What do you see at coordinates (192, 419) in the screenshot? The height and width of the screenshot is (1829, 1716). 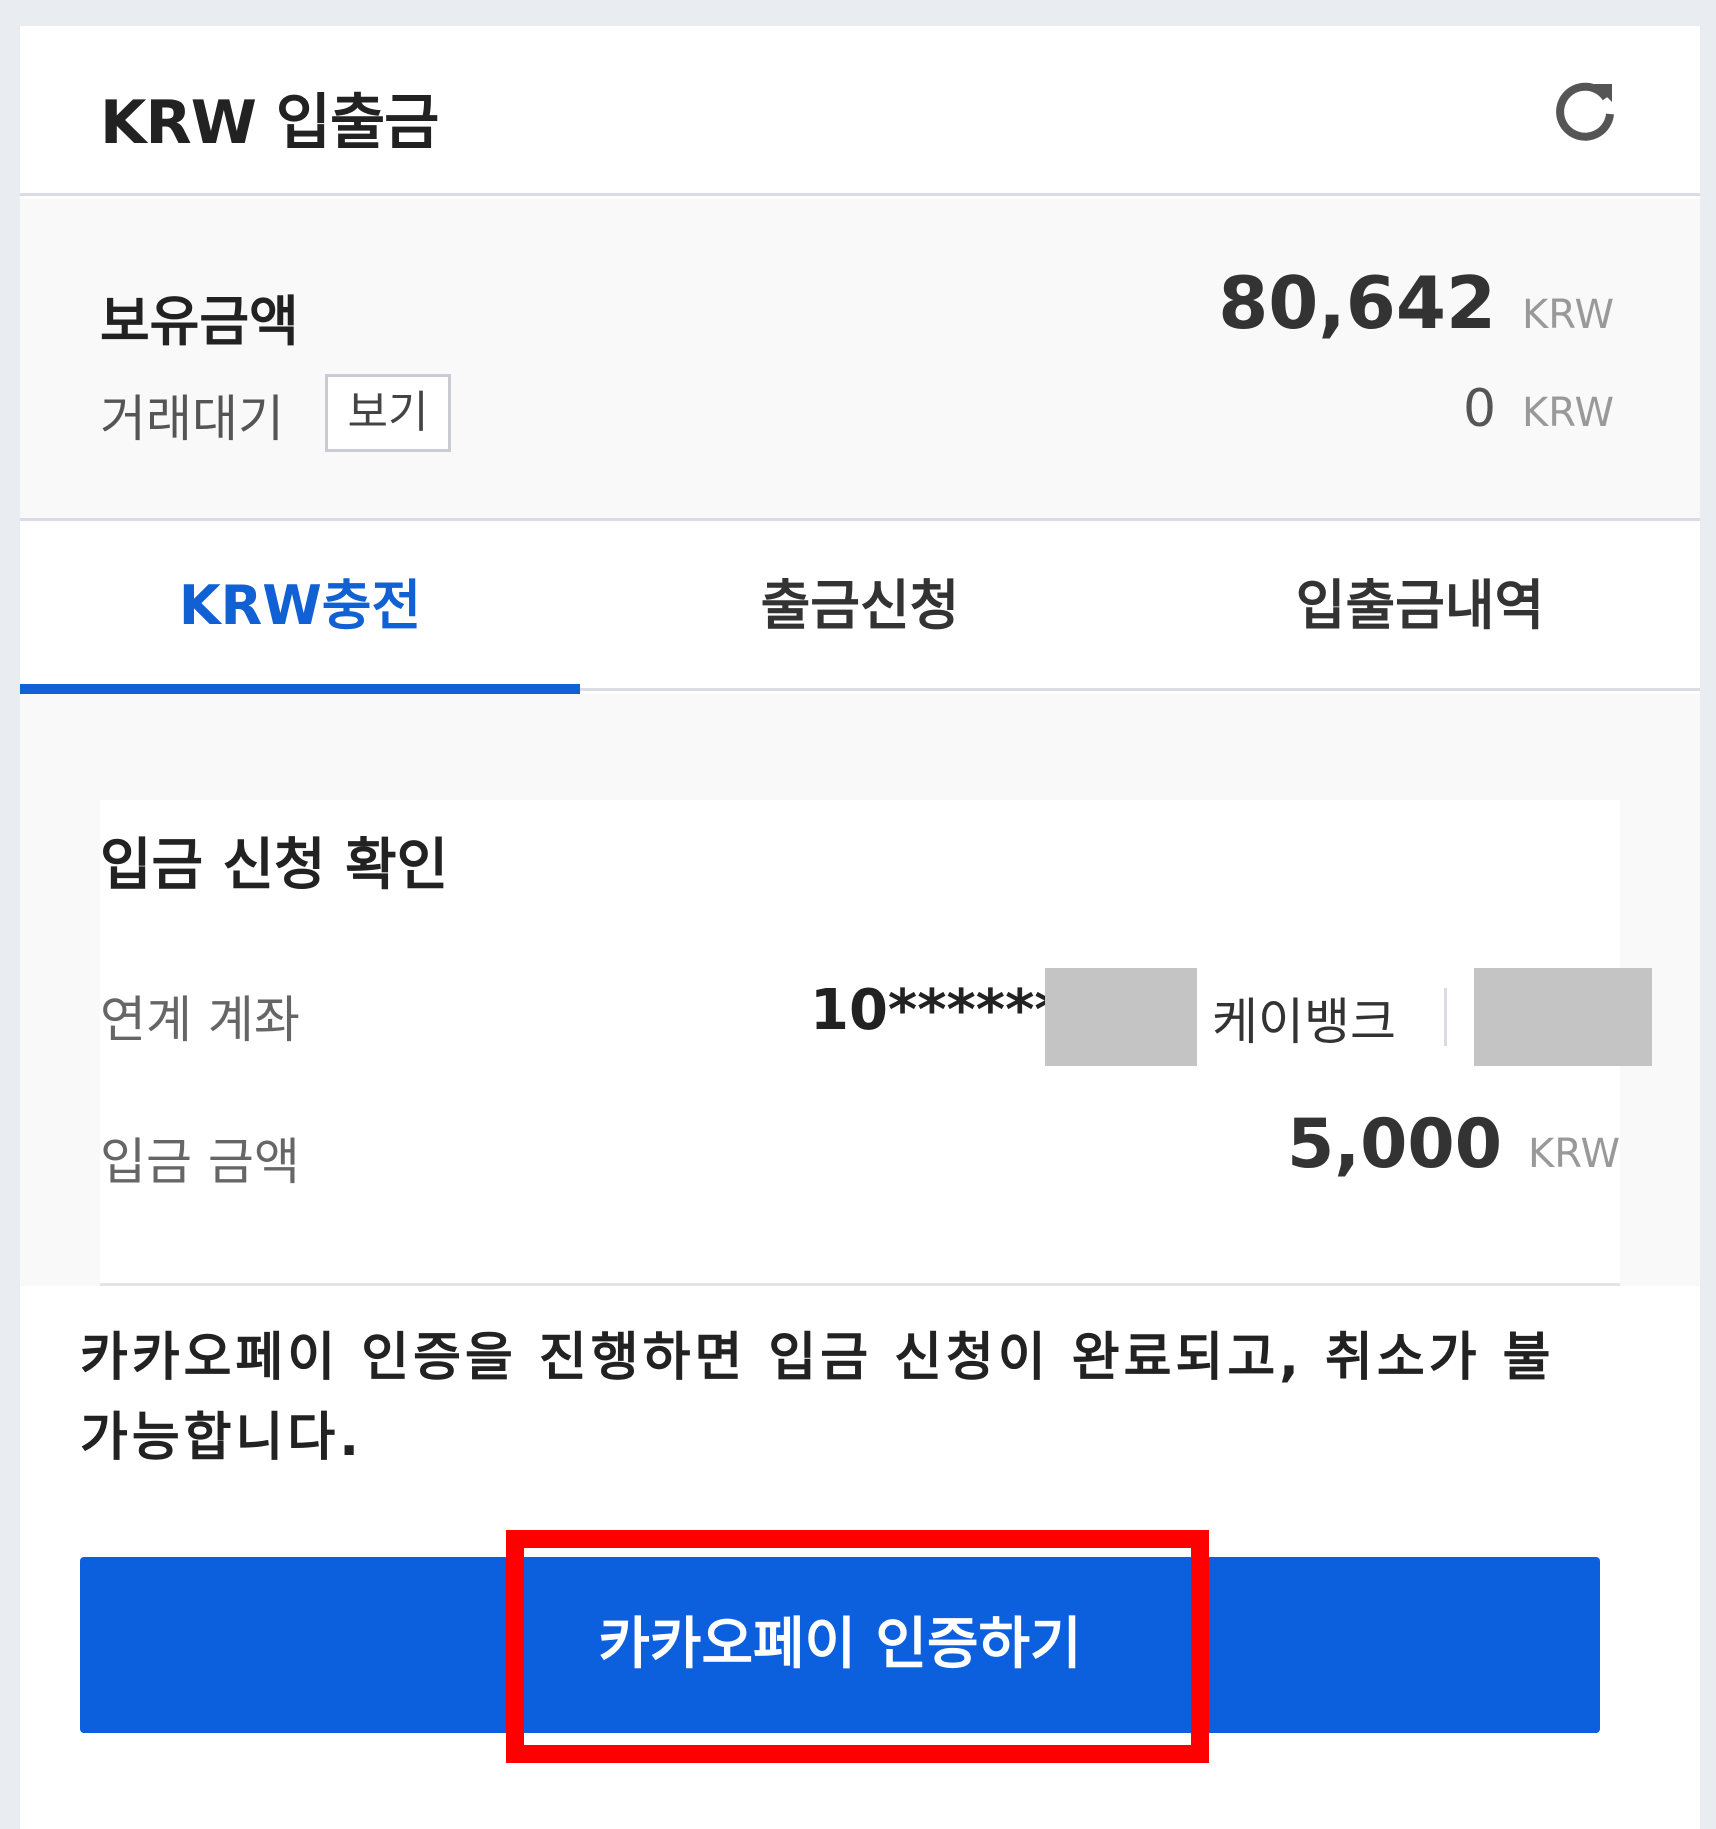 I see `pending-label: 거래대기` at bounding box center [192, 419].